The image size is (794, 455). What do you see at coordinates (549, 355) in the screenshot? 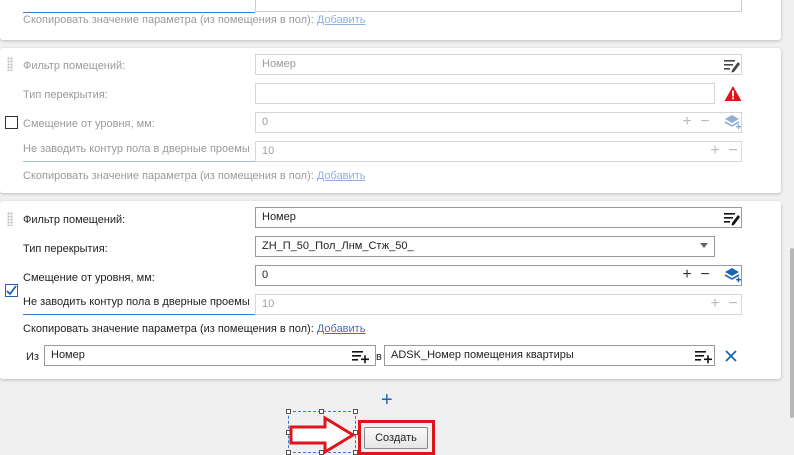
I see `mapping-to-input: ADSK_Номер помещения квартиры` at bounding box center [549, 355].